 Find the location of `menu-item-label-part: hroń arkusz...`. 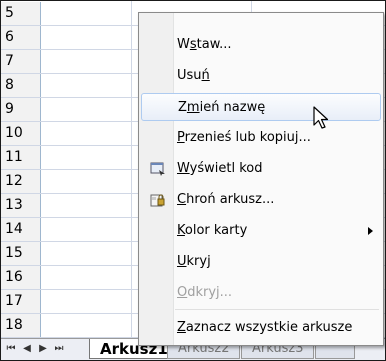

menu-item-label-part: hroń arkusz... is located at coordinates (230, 199).